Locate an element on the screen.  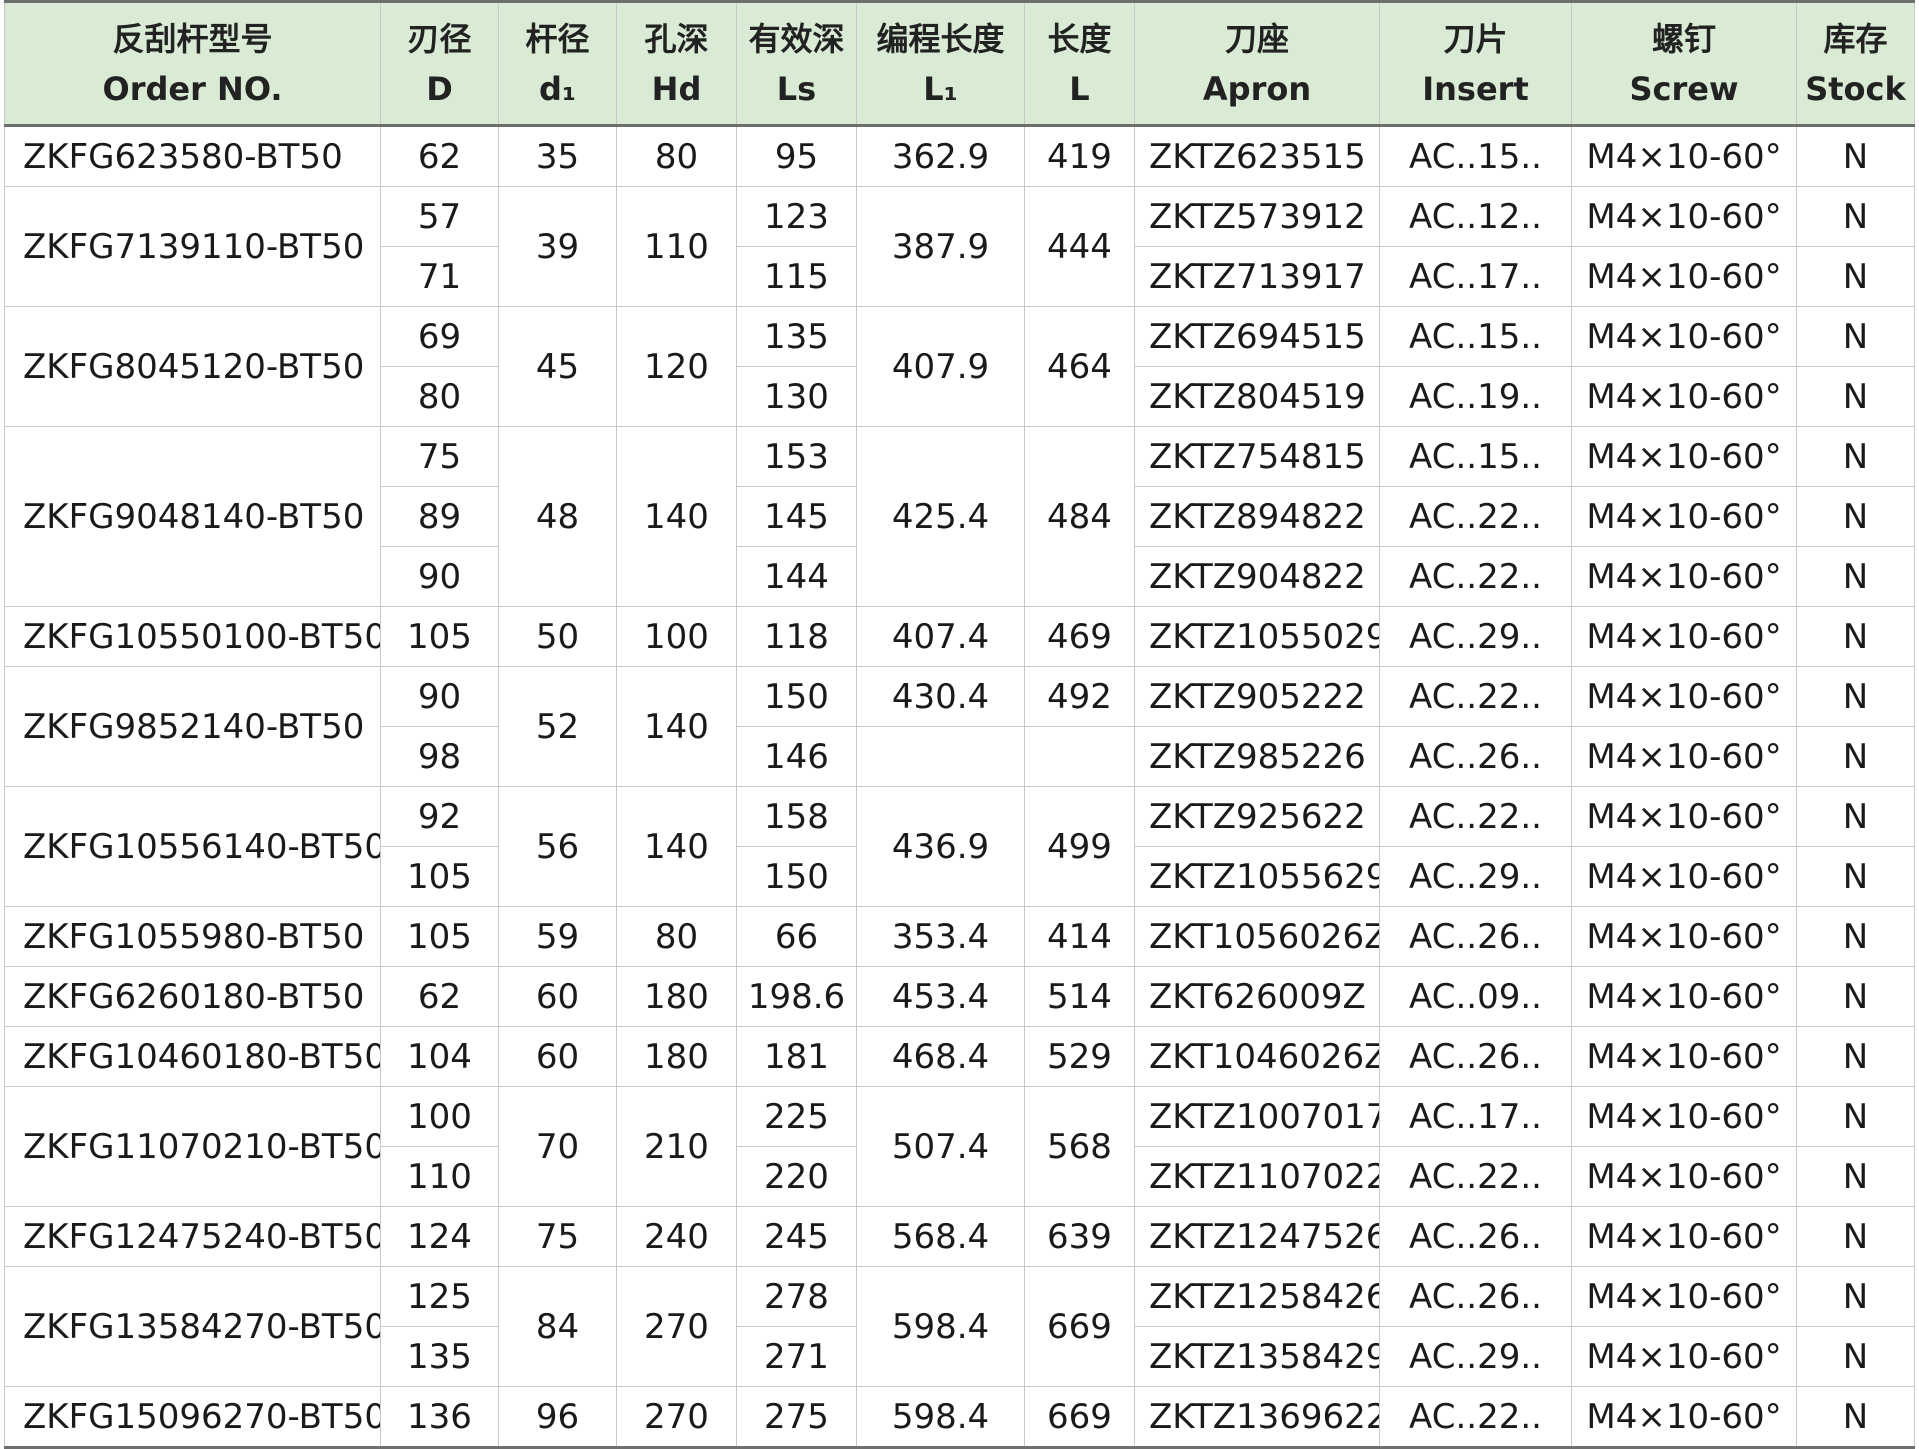
programming-length-cell: 407.9 is located at coordinates (940, 366).